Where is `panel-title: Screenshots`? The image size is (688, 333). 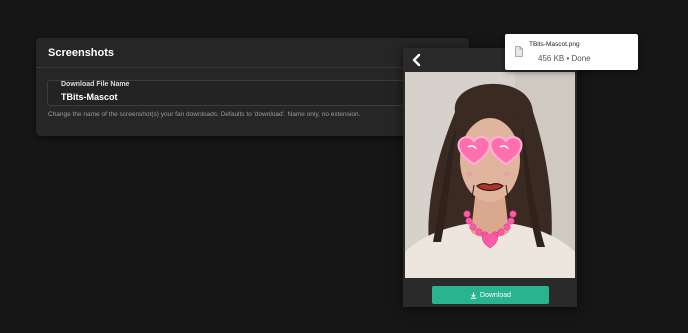 panel-title: Screenshots is located at coordinates (81, 52).